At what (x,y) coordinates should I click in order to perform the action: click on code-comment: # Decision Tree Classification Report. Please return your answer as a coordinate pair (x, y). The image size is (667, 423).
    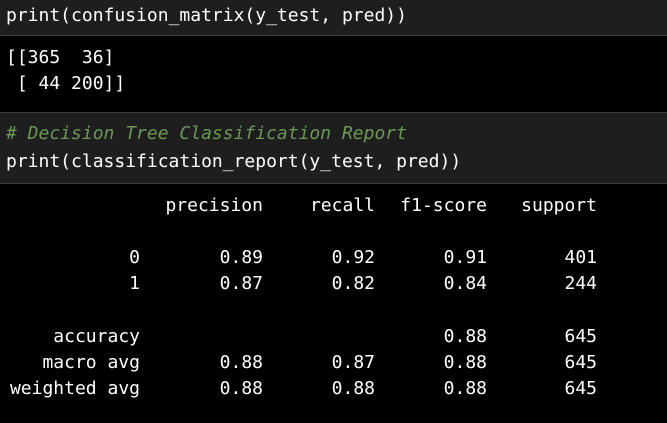
    Looking at the image, I should click on (206, 133).